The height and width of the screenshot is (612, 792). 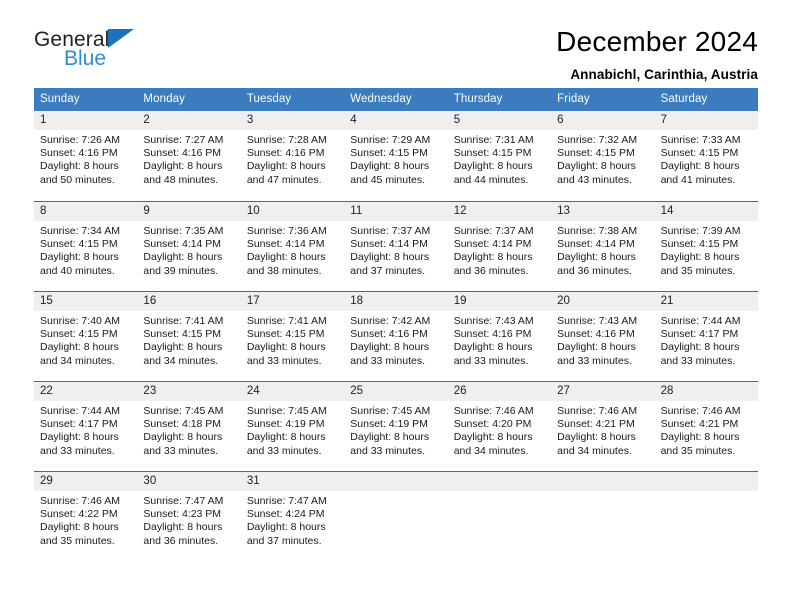 I want to click on day-number: 17, so click(x=292, y=301).